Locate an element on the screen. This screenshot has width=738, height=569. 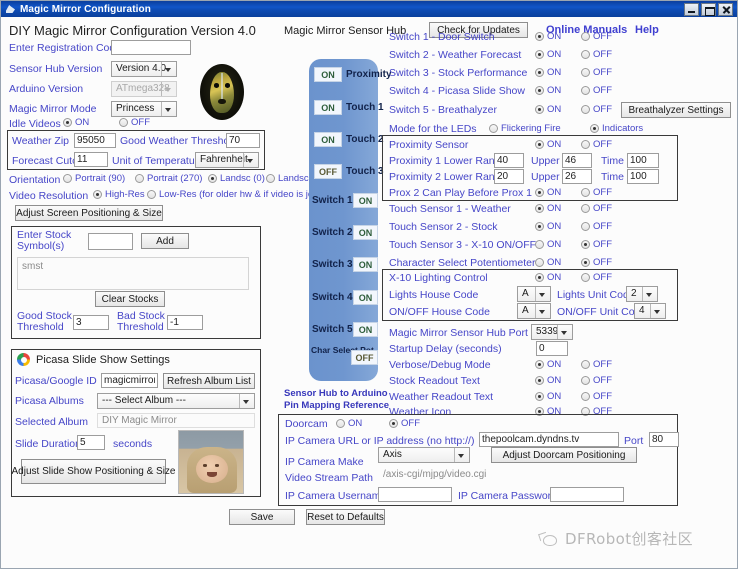
save-button: Save is located at coordinates (262, 517).